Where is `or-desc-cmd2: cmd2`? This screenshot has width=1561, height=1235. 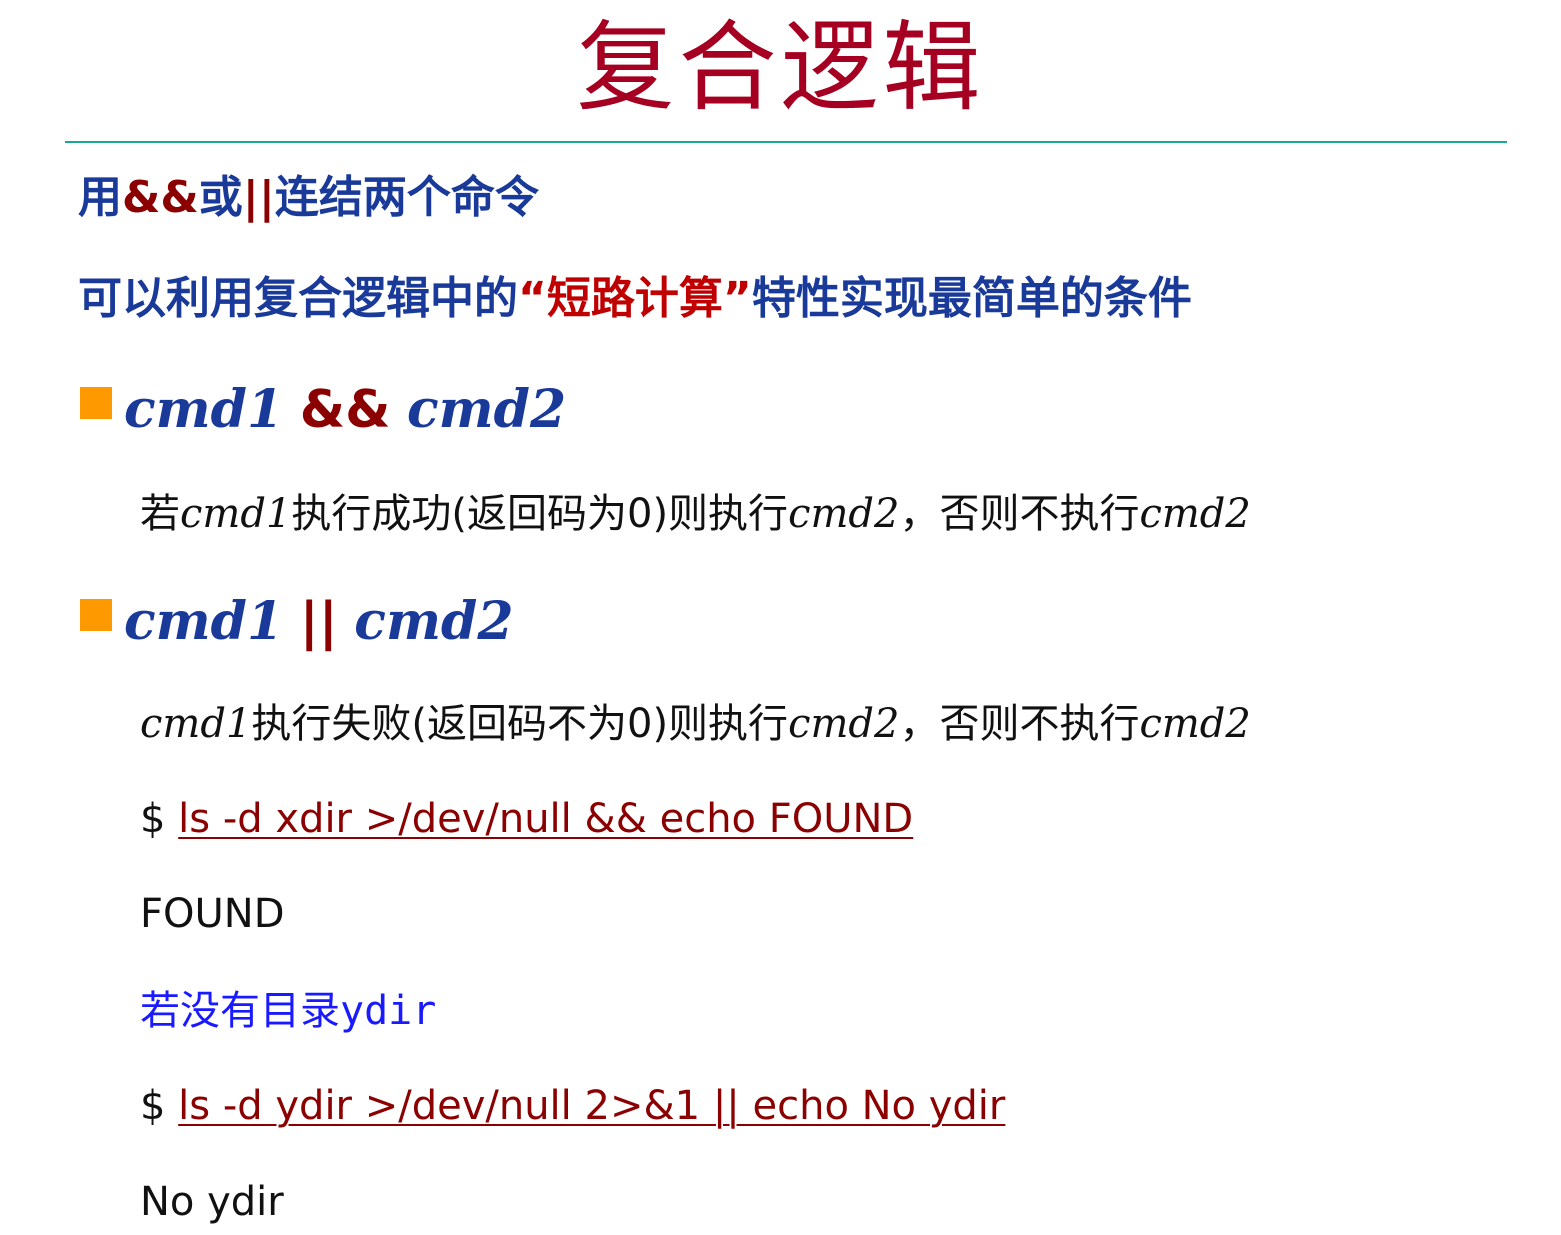 or-desc-cmd2: cmd2 is located at coordinates (844, 724).